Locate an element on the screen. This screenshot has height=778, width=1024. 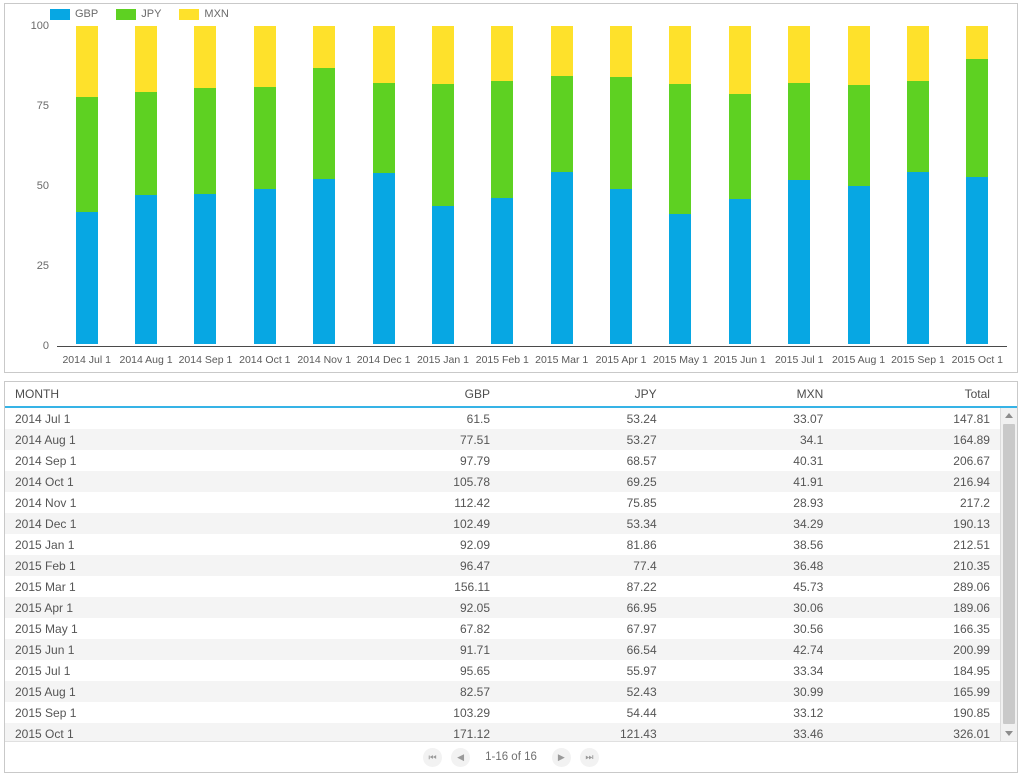
table-row: 2015 Oct 1 171.12 121.43 33.46 326.01 is located at coordinates (502, 732).